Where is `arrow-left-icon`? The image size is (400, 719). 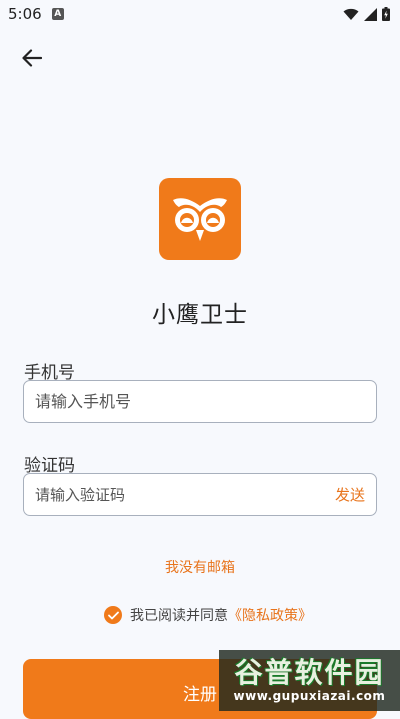
arrow-left-icon is located at coordinates (32, 58).